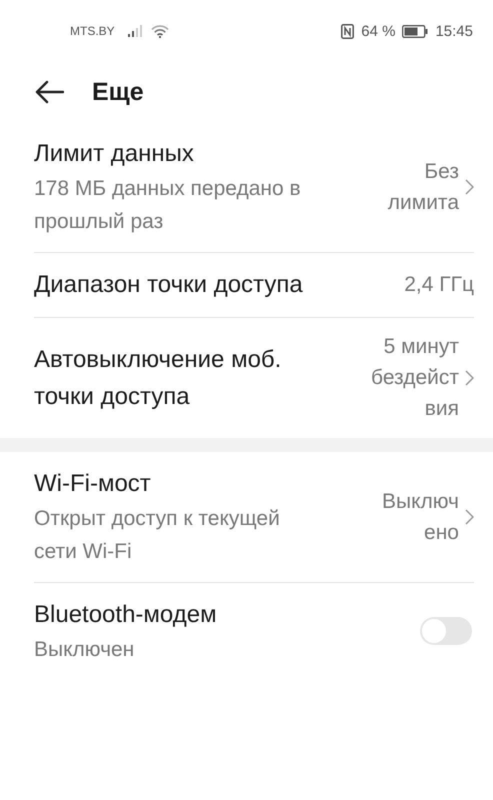 Image resolution: width=493 pixels, height=800 pixels. I want to click on clock-time: 15:45, so click(454, 31).